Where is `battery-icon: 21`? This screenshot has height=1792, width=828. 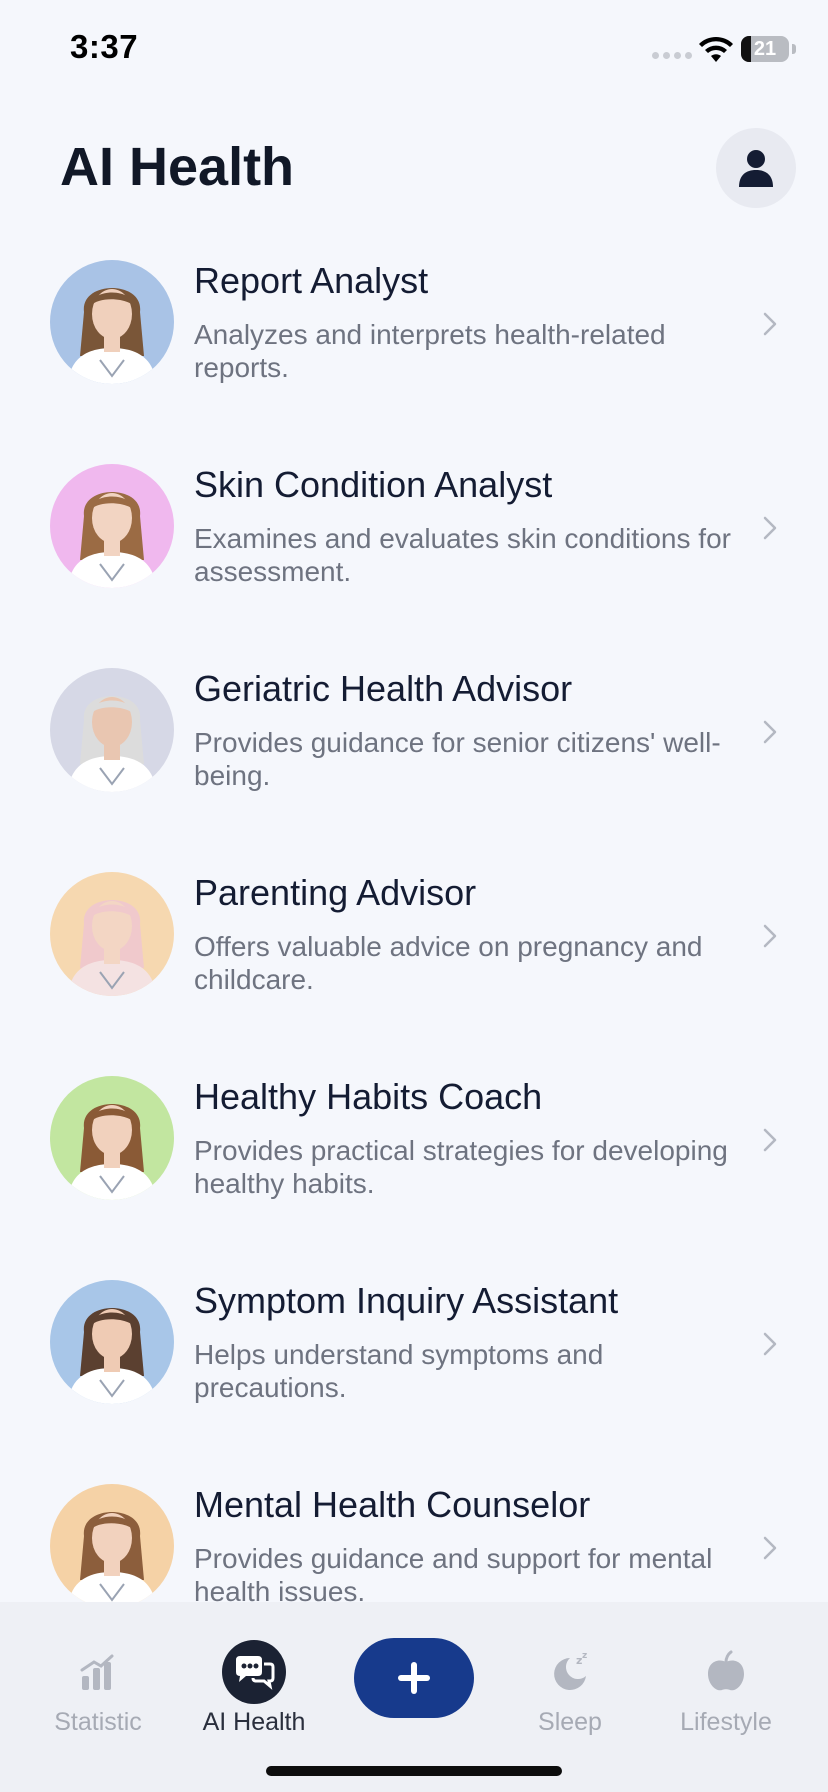
battery-icon: 21 is located at coordinates (765, 49).